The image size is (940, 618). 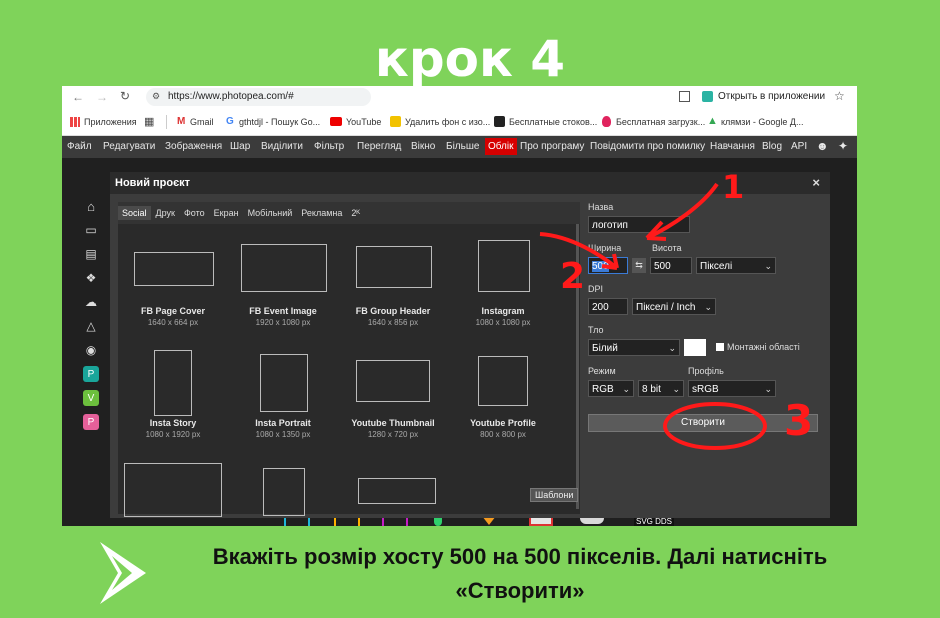 What do you see at coordinates (470, 59) in the screenshot?
I see `page-heading: крок 4` at bounding box center [470, 59].